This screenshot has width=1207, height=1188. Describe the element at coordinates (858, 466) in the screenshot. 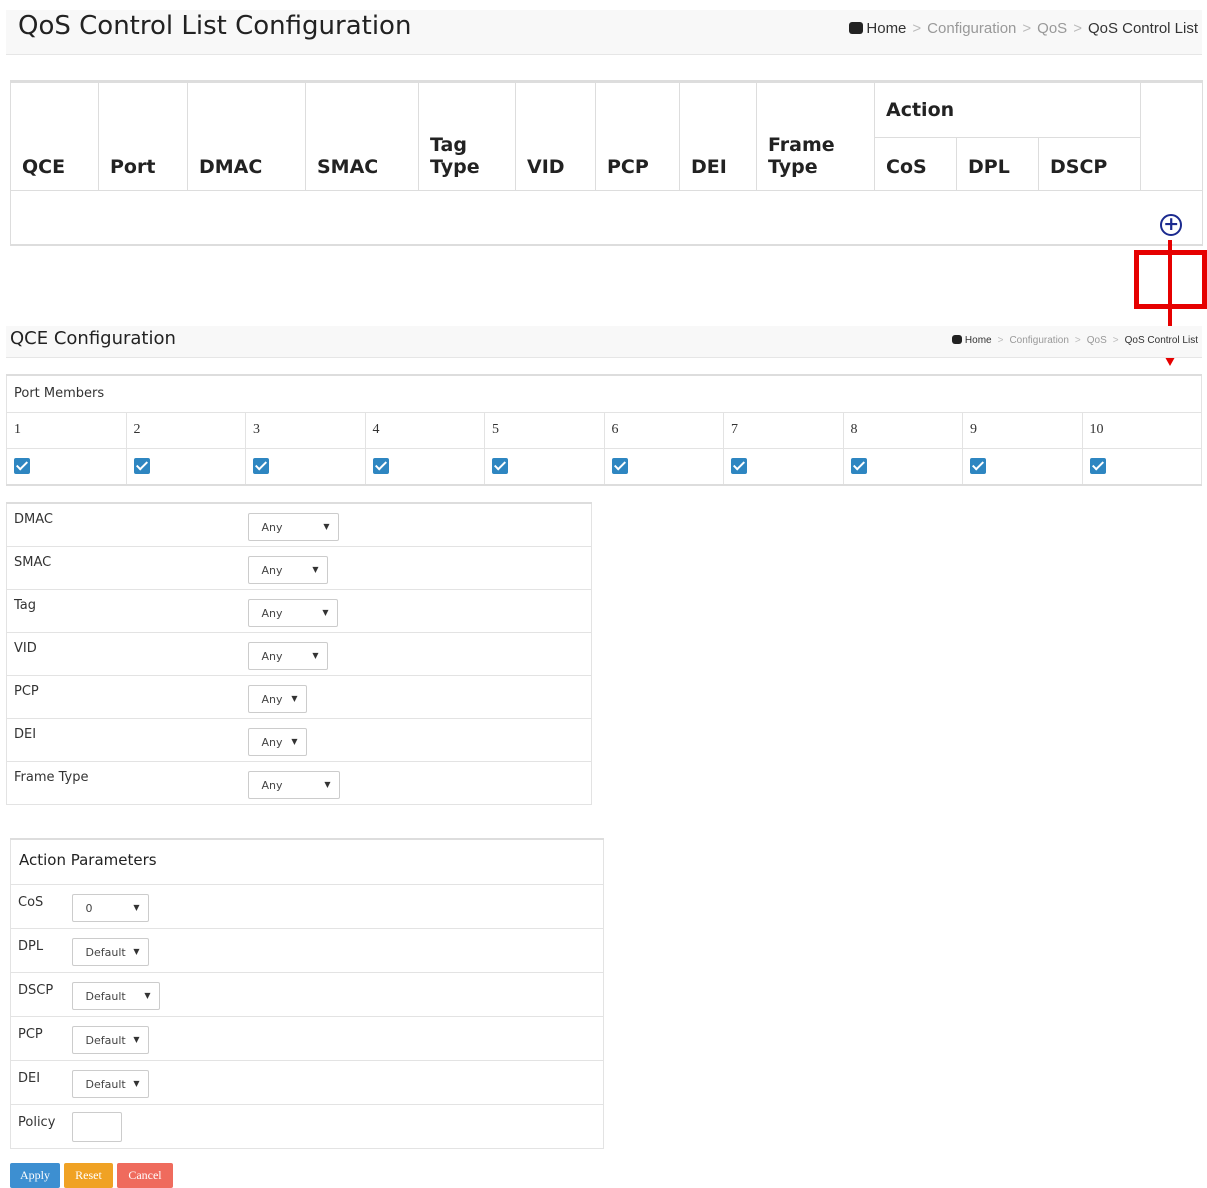

I see `port-8-checkbox` at that location.